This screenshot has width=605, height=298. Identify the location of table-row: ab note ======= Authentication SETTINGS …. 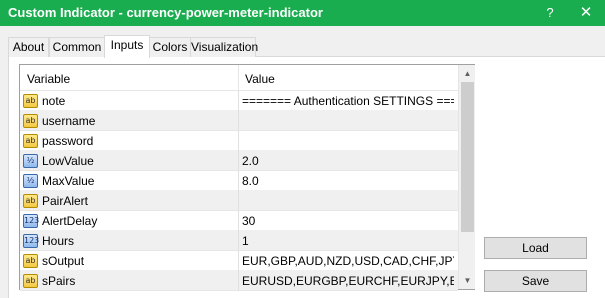
(239, 101).